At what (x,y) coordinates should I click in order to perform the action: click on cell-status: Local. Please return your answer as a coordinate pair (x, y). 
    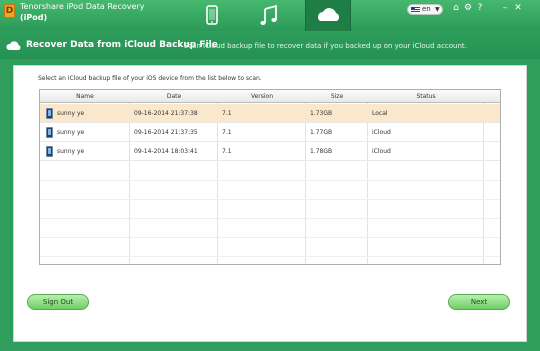
    Looking at the image, I should click on (380, 113).